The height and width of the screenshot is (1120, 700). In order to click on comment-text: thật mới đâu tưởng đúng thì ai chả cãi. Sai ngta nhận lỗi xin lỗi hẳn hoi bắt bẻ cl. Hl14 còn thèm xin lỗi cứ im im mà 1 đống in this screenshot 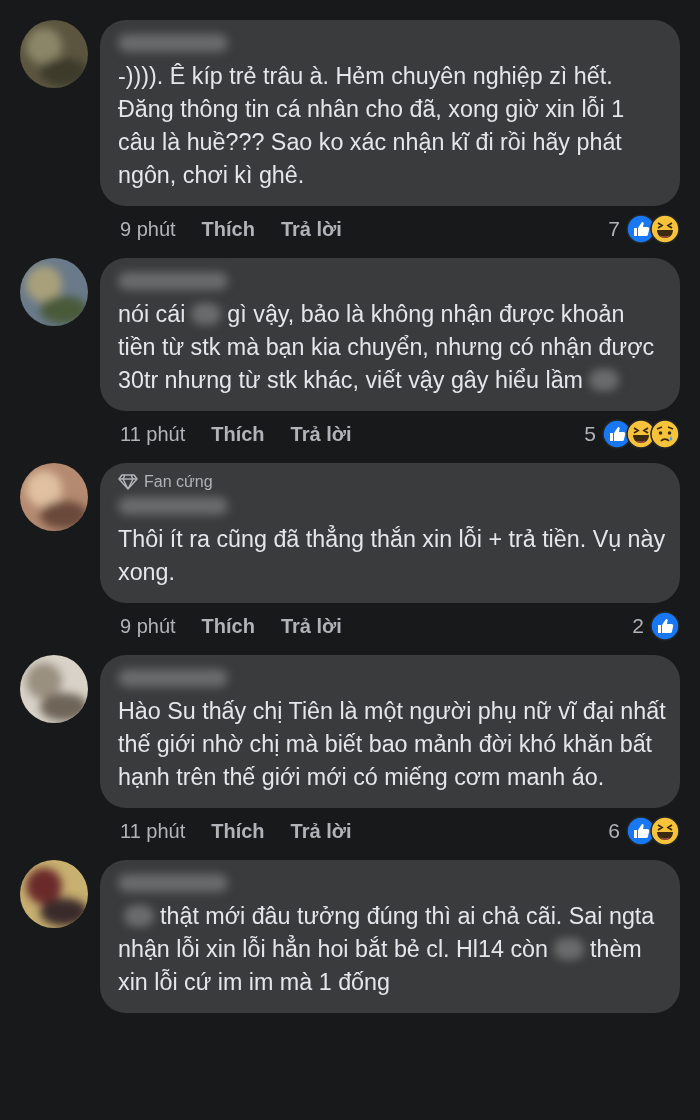, I will do `click(387, 949)`.